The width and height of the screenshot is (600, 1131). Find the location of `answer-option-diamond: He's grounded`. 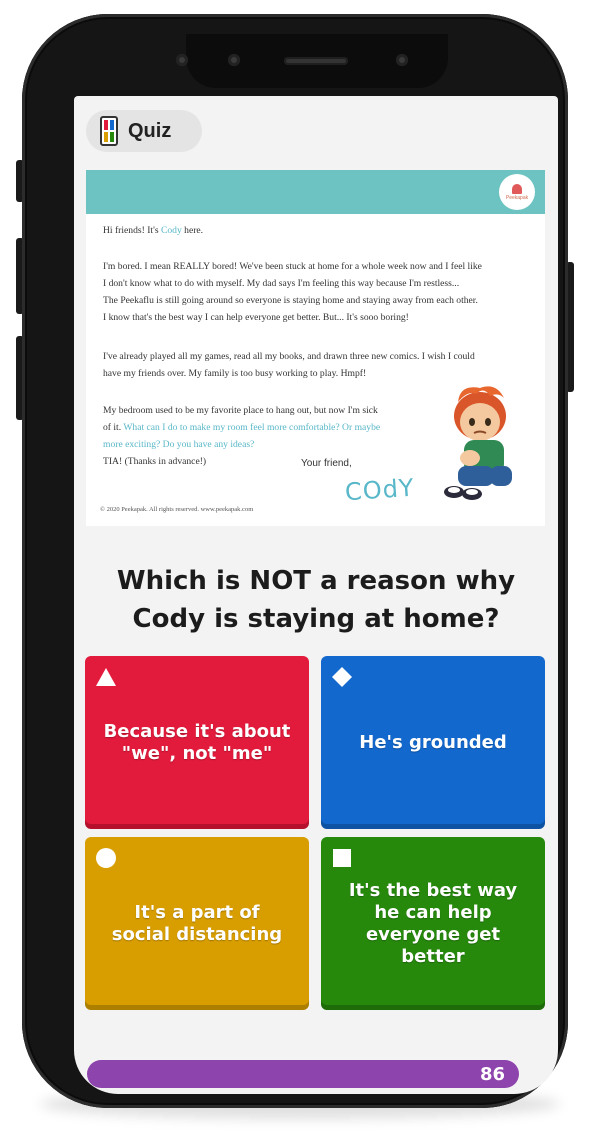

answer-option-diamond: He's grounded is located at coordinates (433, 740).